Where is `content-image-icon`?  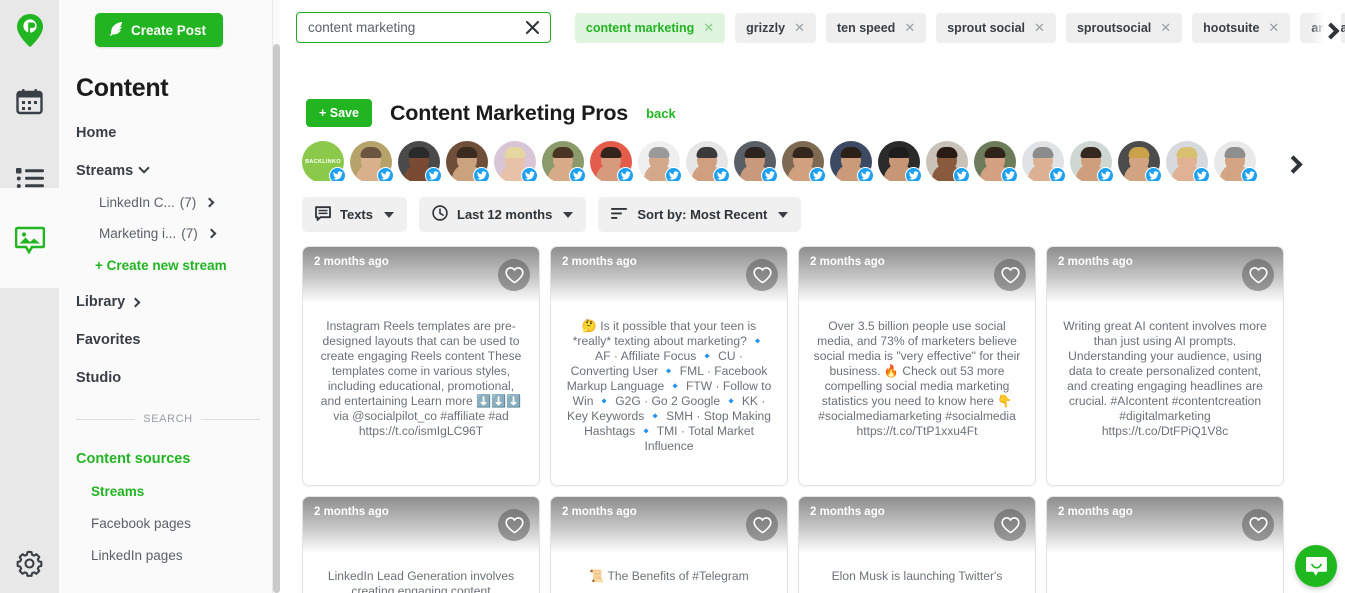 content-image-icon is located at coordinates (29, 240).